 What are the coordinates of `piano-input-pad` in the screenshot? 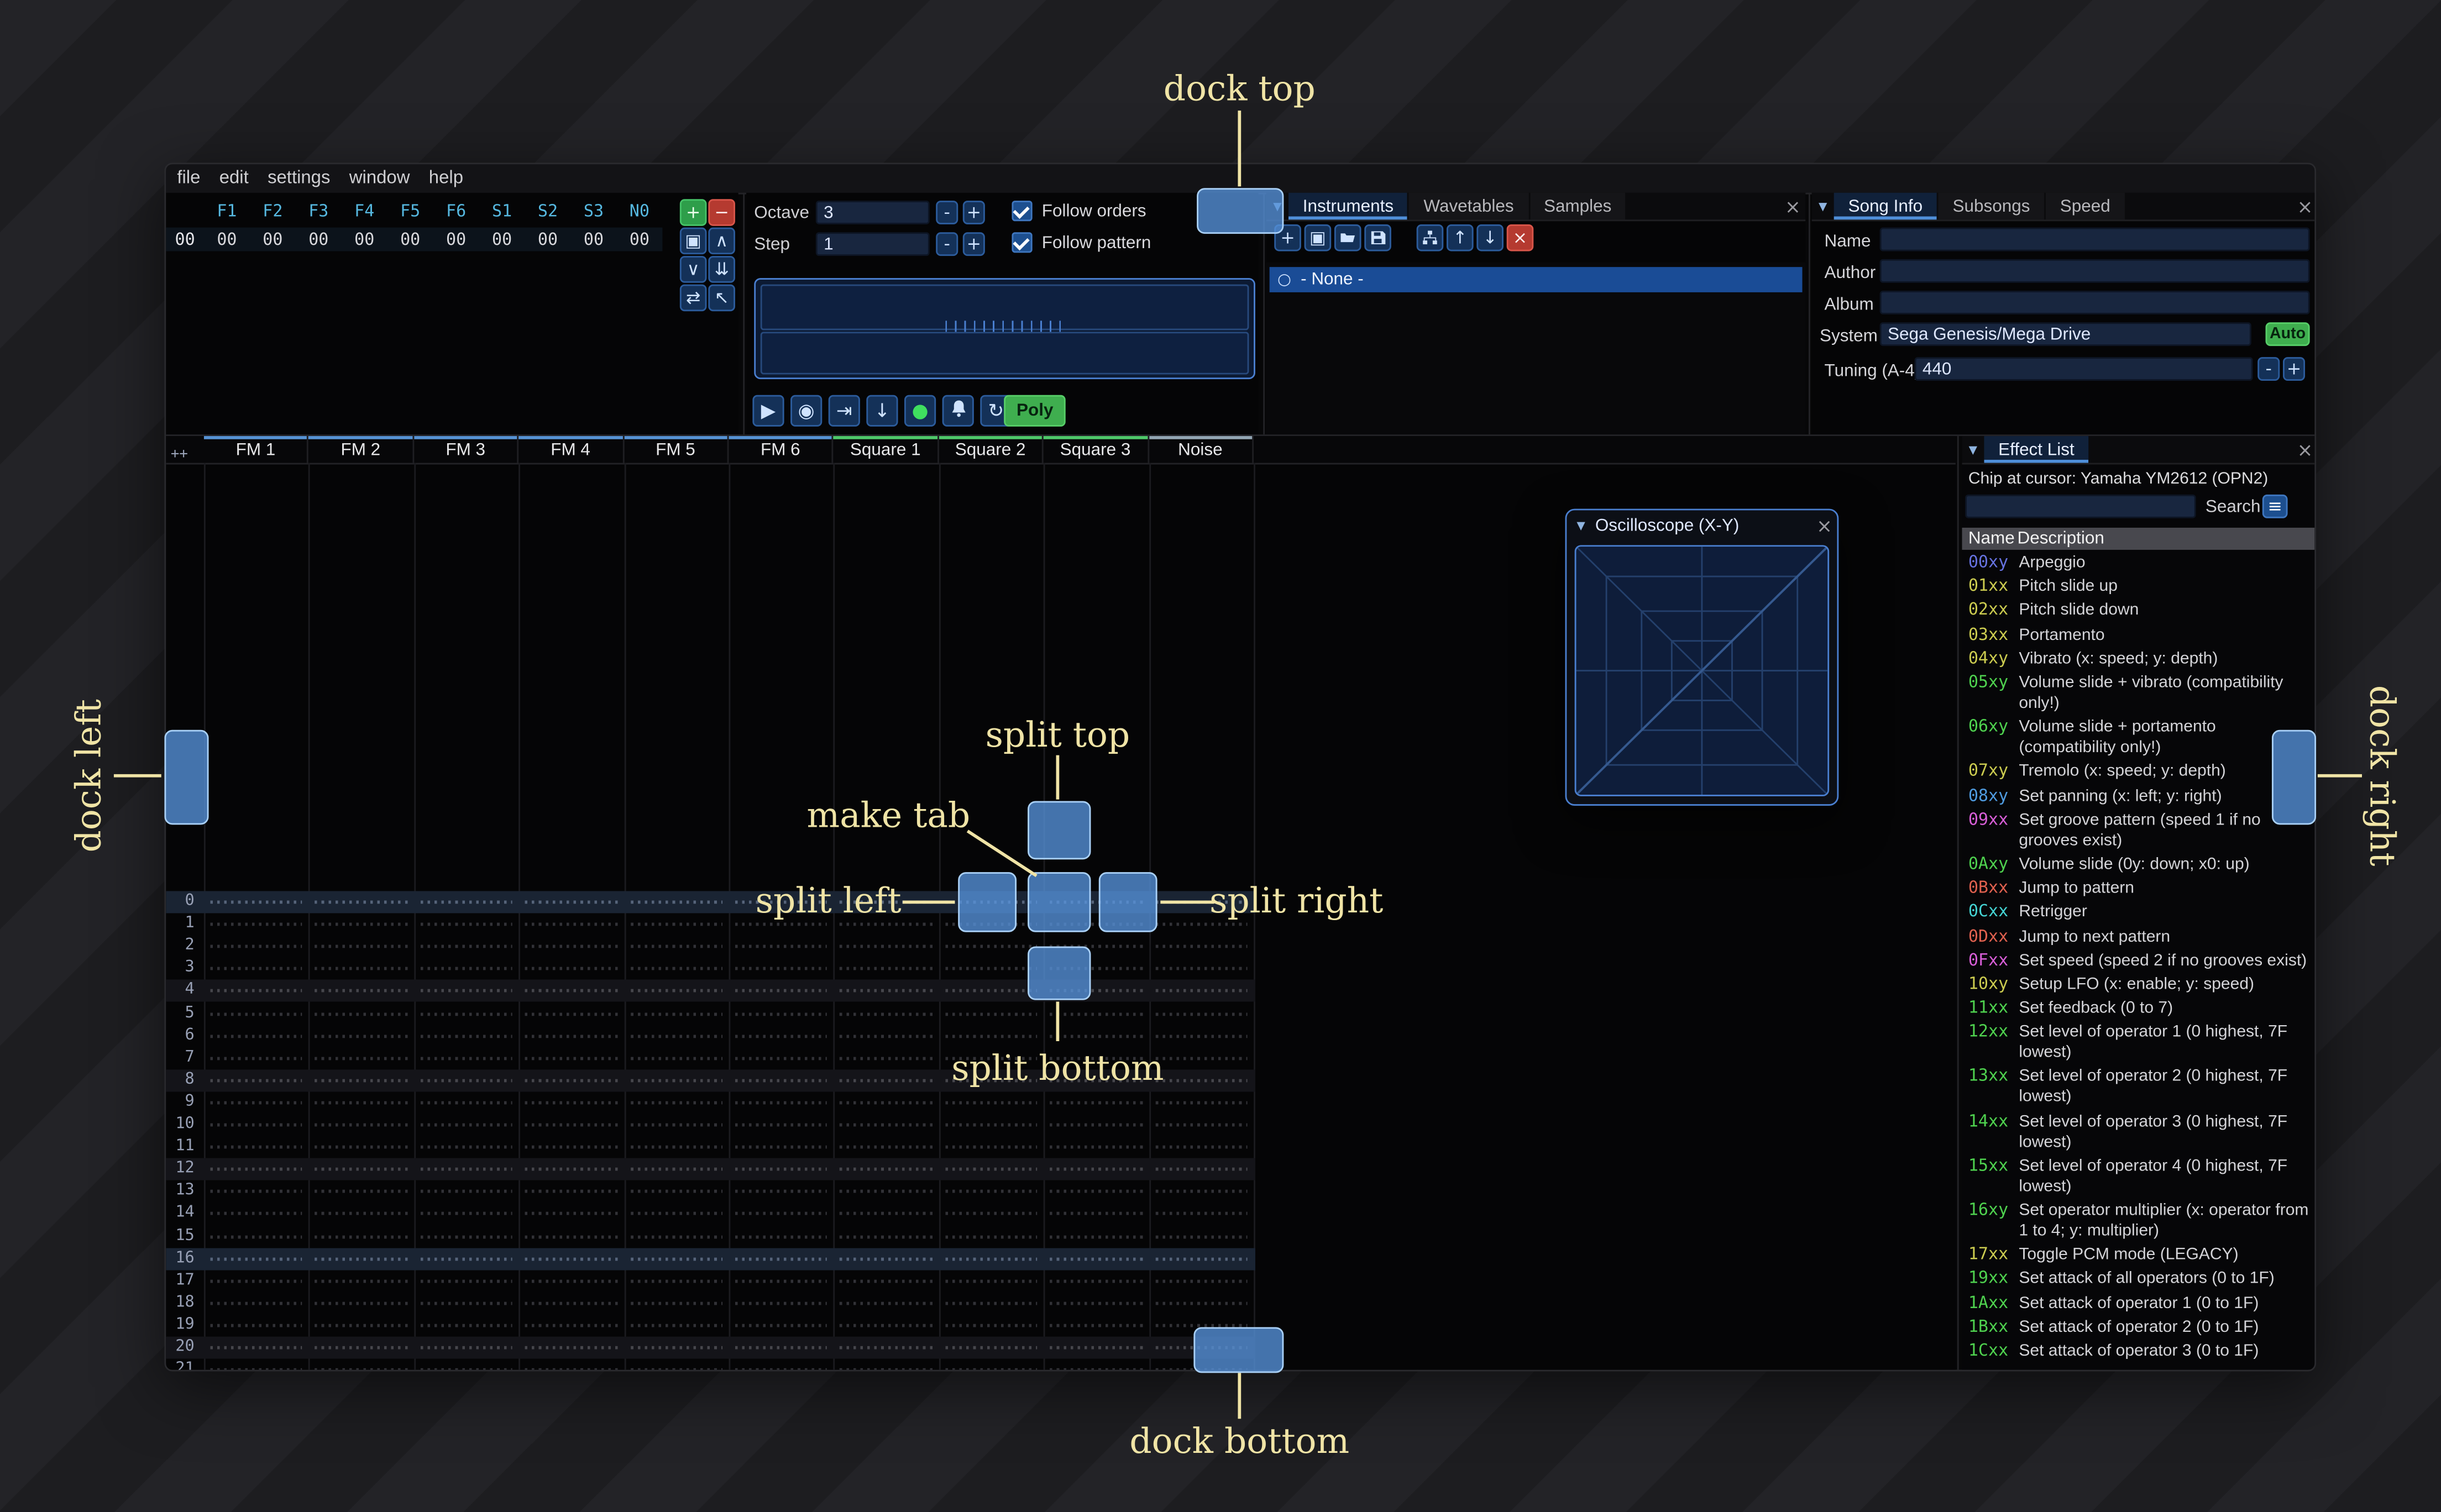 It's located at (1004, 329).